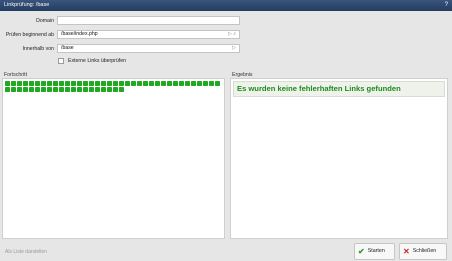 This screenshot has width=452, height=261. Describe the element at coordinates (226, 5) in the screenshot. I see `window-titlebar: Linkprüfung: /base ?` at that location.